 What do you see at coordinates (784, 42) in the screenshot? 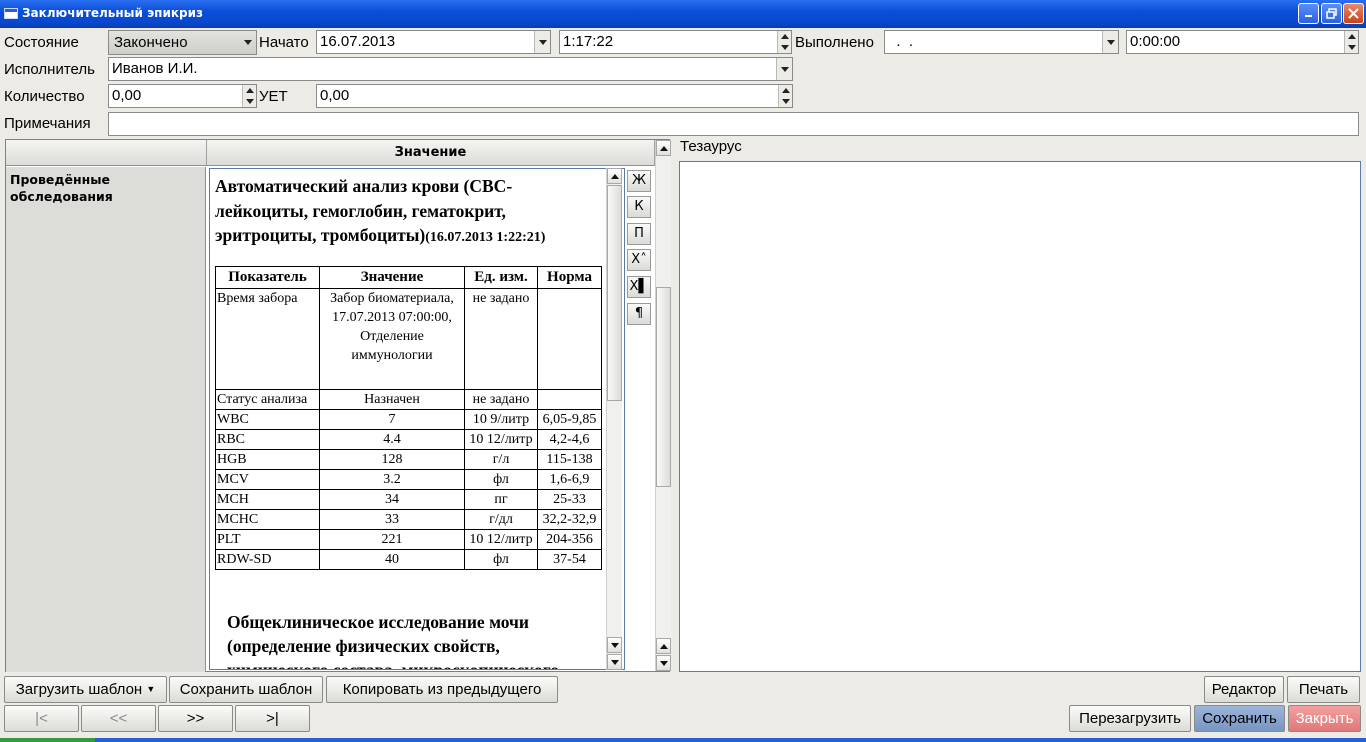
I see `start-time-spinner` at bounding box center [784, 42].